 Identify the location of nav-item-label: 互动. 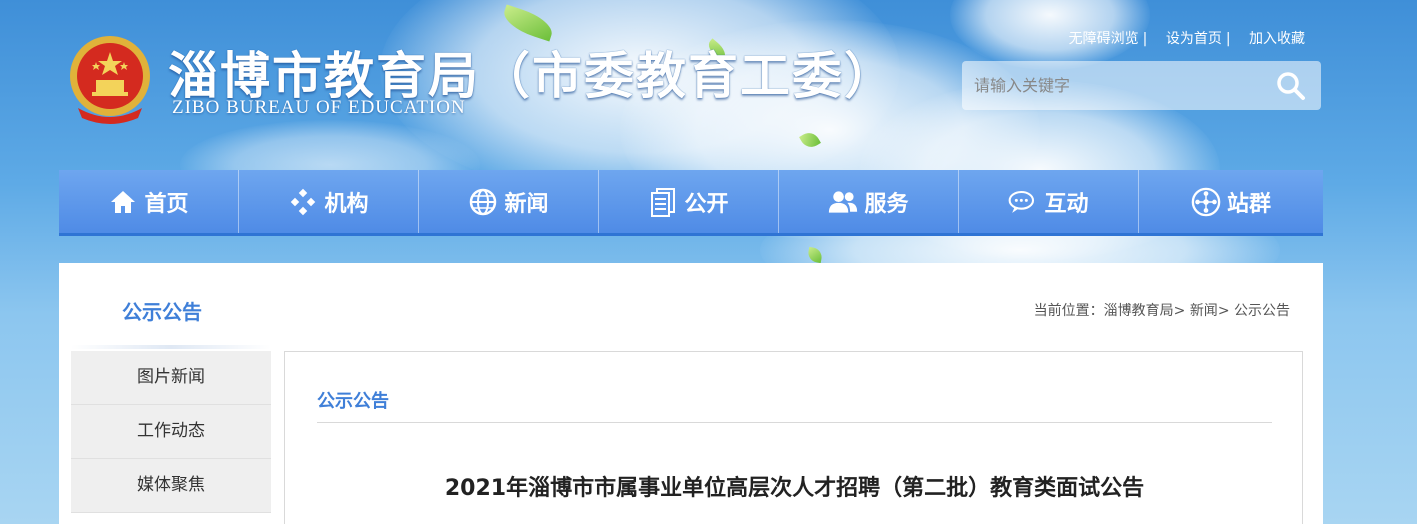
(1066, 204).